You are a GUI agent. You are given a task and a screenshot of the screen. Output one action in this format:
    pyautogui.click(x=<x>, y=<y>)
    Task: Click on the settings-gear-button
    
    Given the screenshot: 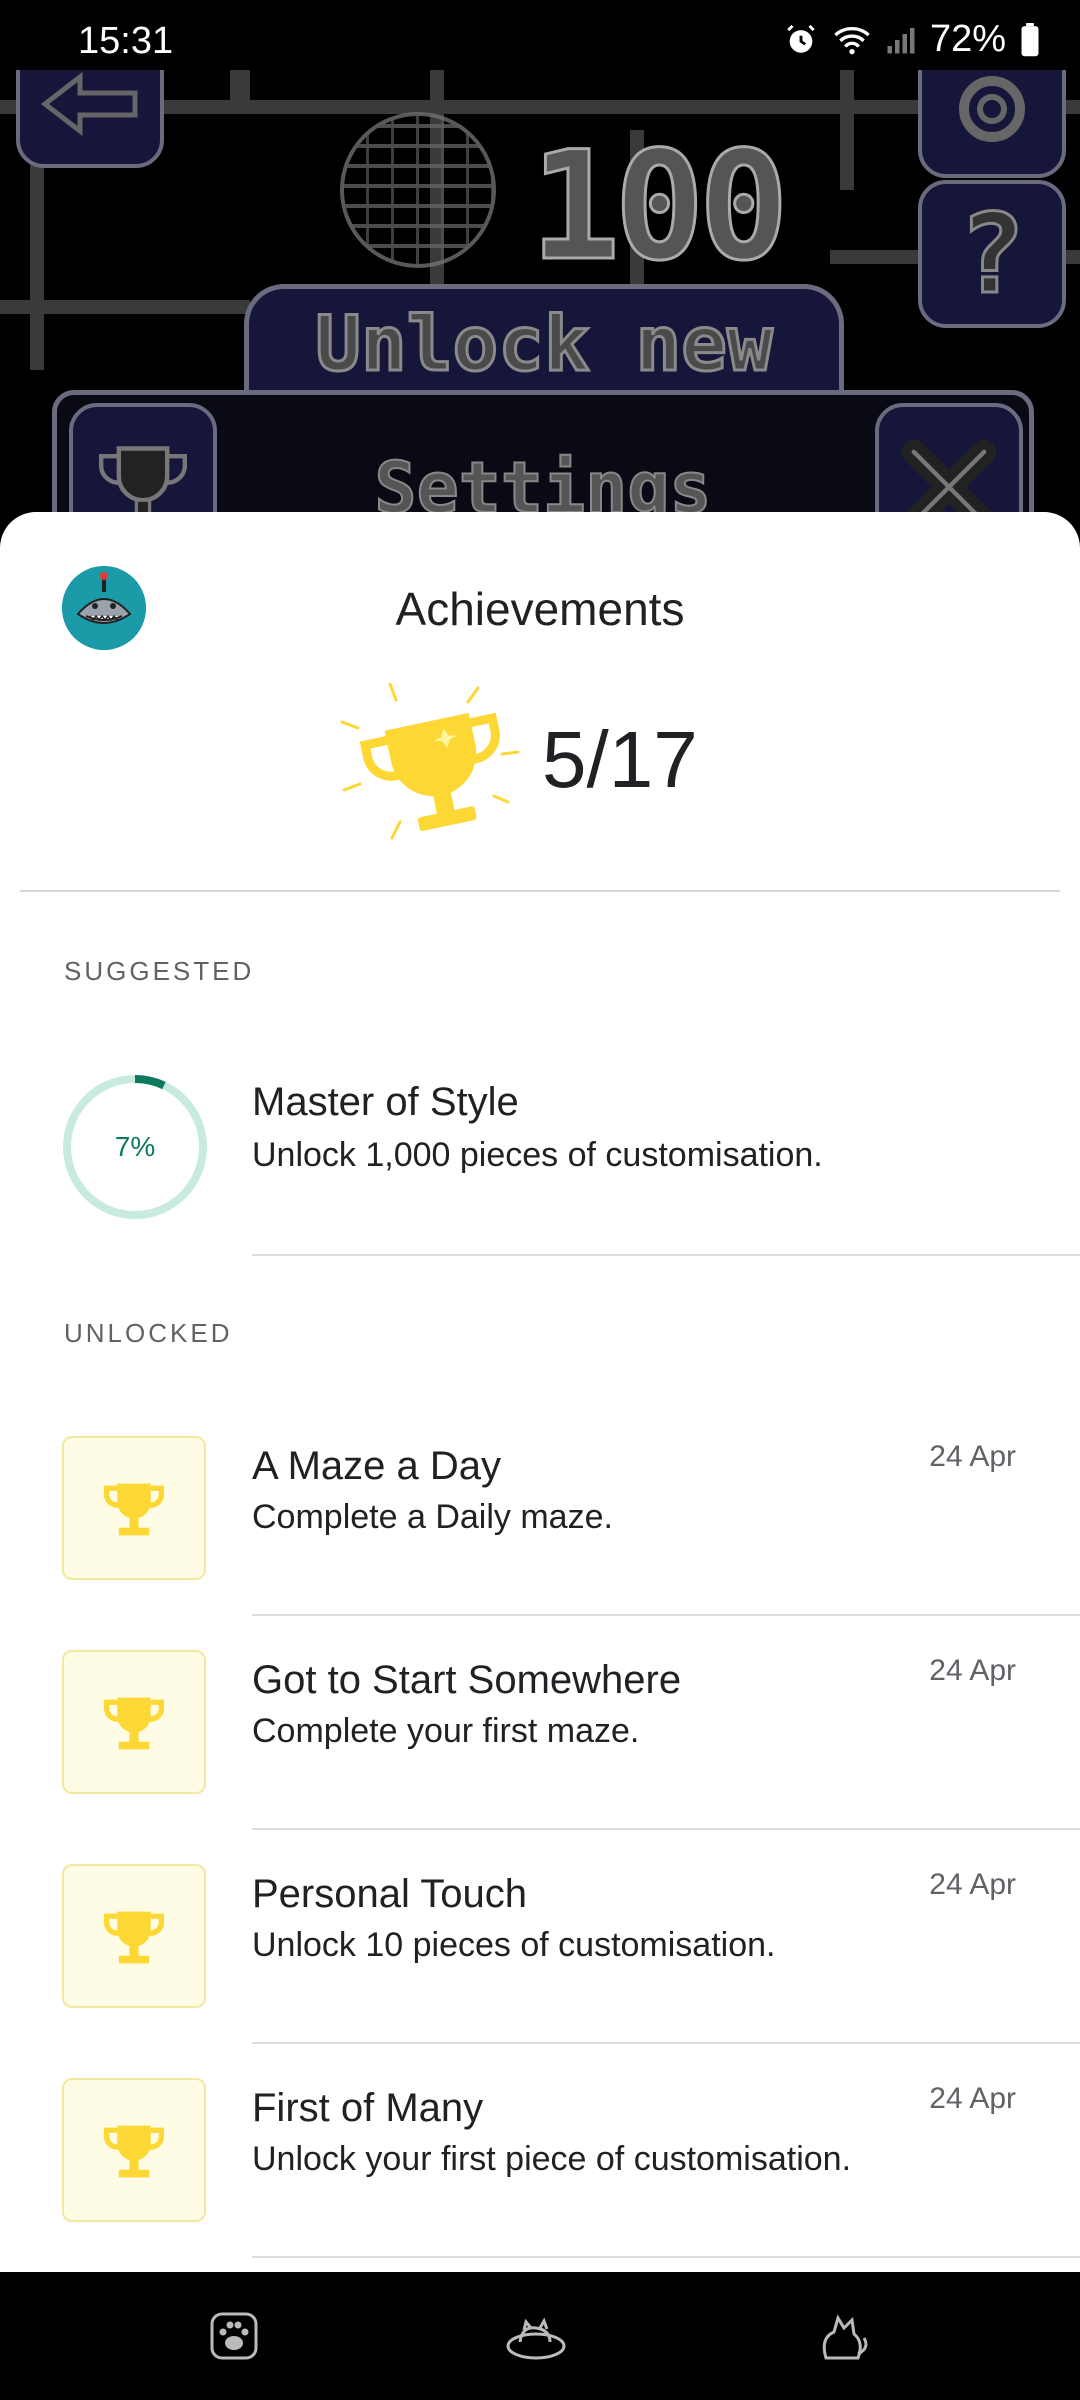 What is the action you would take?
    pyautogui.click(x=992, y=124)
    